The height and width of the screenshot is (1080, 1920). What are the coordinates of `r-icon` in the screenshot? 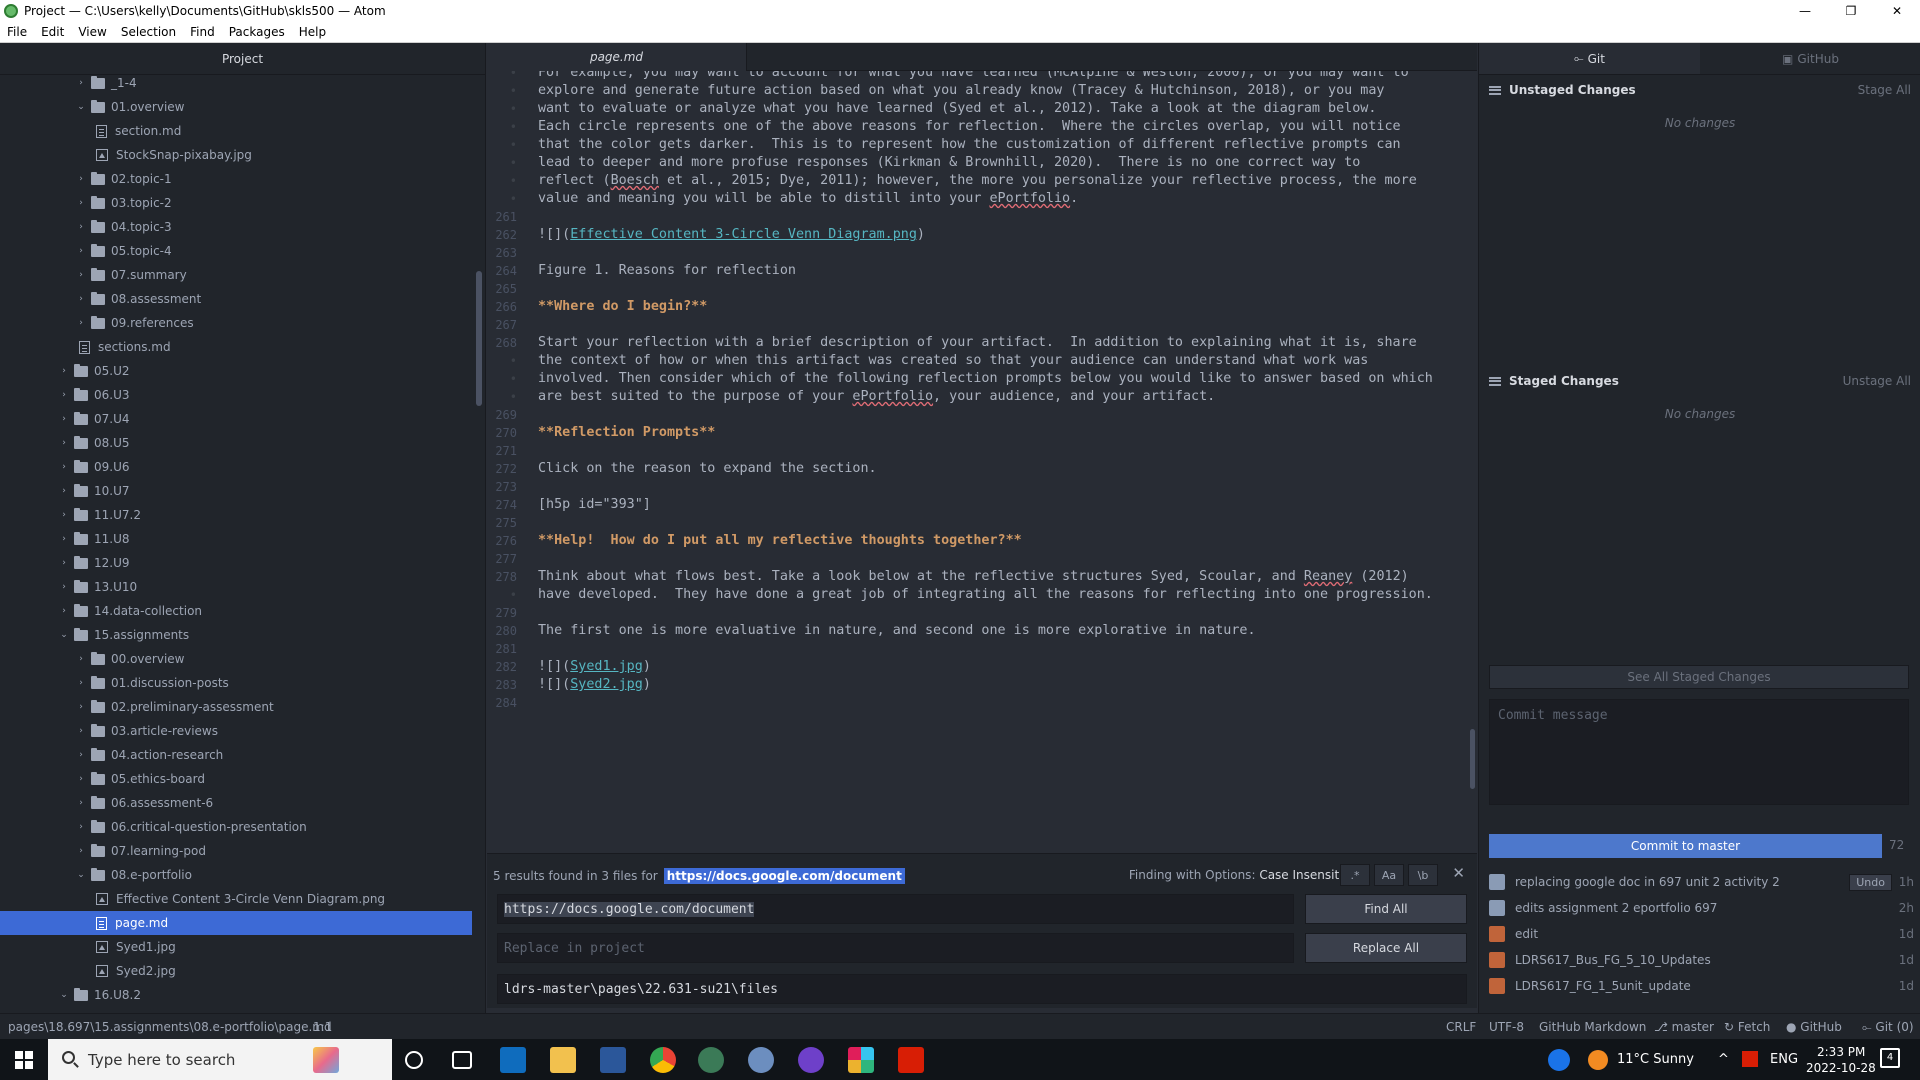 It's located at (761, 1060).